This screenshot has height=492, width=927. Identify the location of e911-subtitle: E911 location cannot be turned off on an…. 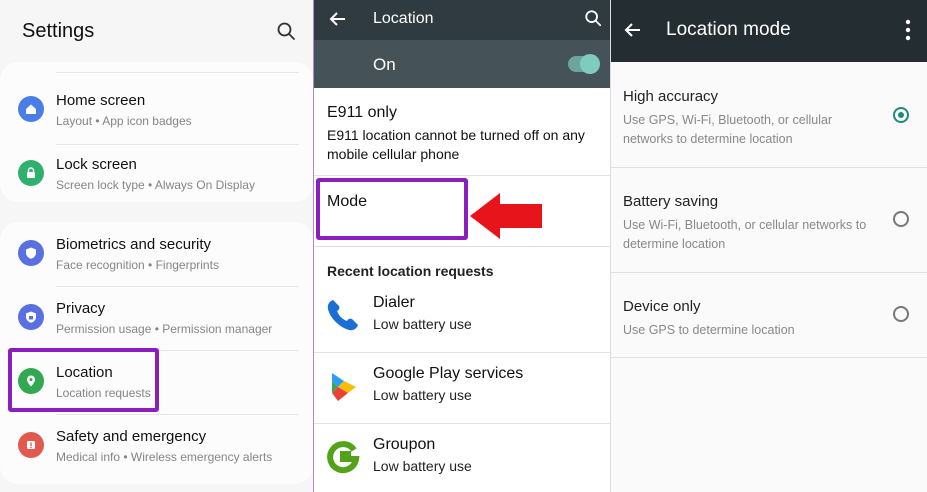
(456, 144).